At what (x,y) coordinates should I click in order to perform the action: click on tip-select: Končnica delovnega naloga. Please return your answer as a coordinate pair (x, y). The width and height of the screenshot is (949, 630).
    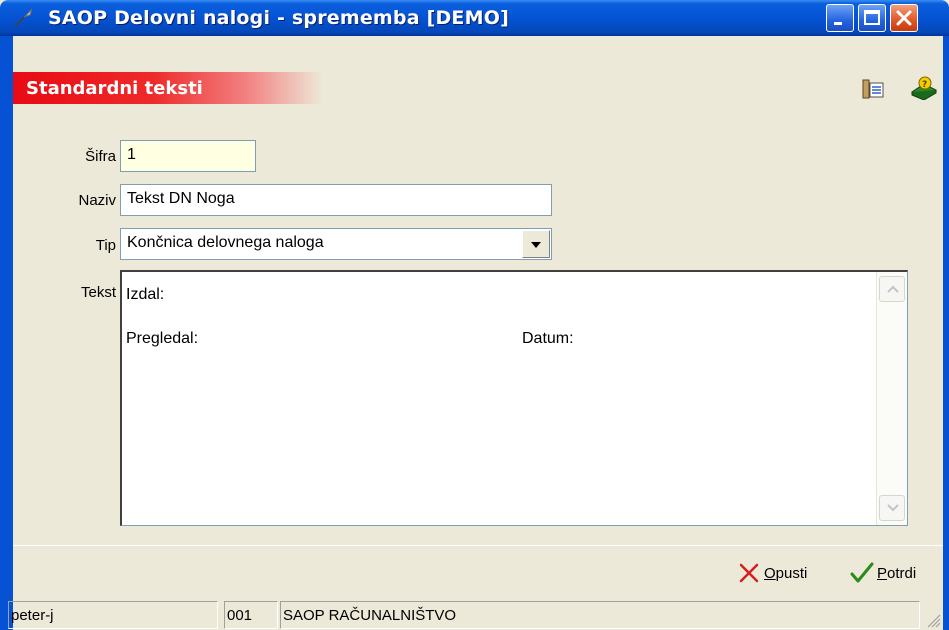
    Looking at the image, I should click on (336, 244).